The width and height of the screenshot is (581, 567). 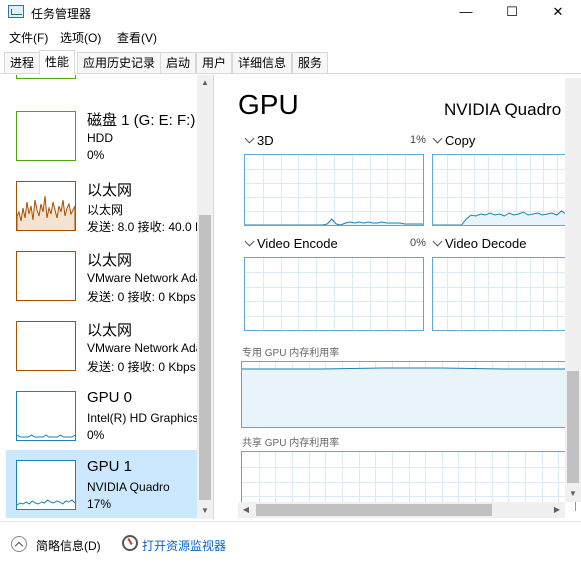 I want to click on detail-horizontal-scrollbar: ◀ ▶, so click(x=401, y=510).